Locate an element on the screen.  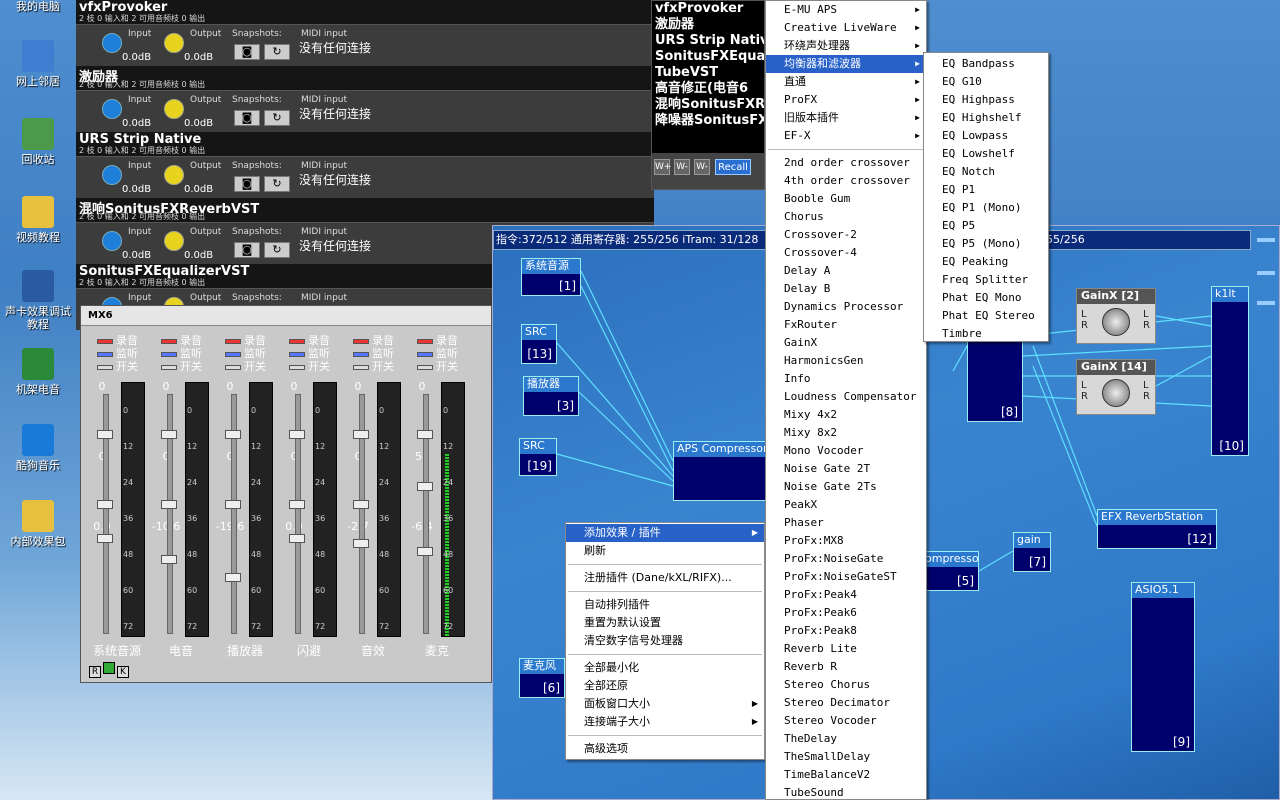
effects-menu-item: Stereo Vocoder is located at coordinates (846, 721).